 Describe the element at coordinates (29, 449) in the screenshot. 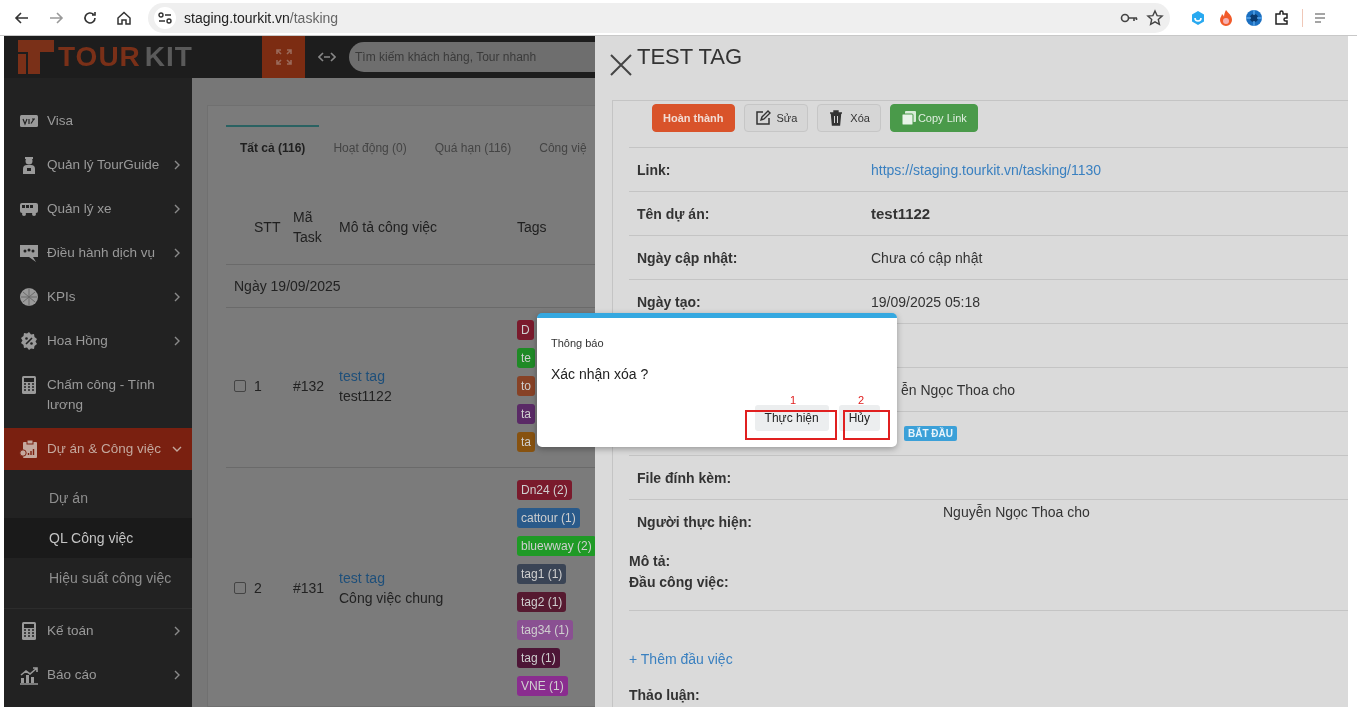

I see `clipboard-icon` at that location.